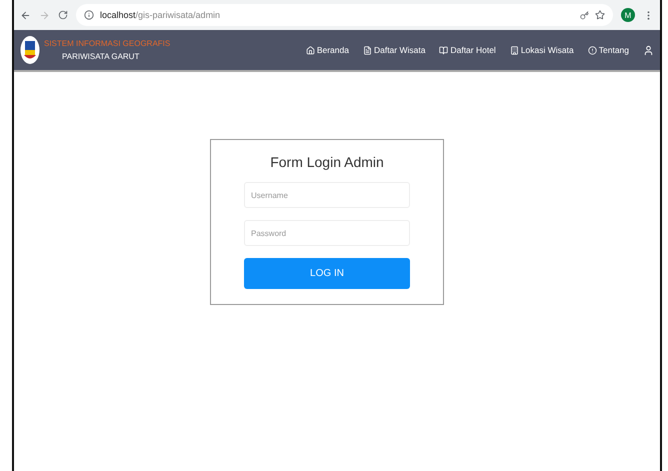 This screenshot has height=471, width=668. Describe the element at coordinates (600, 15) in the screenshot. I see `bookmark-star-icon` at that location.